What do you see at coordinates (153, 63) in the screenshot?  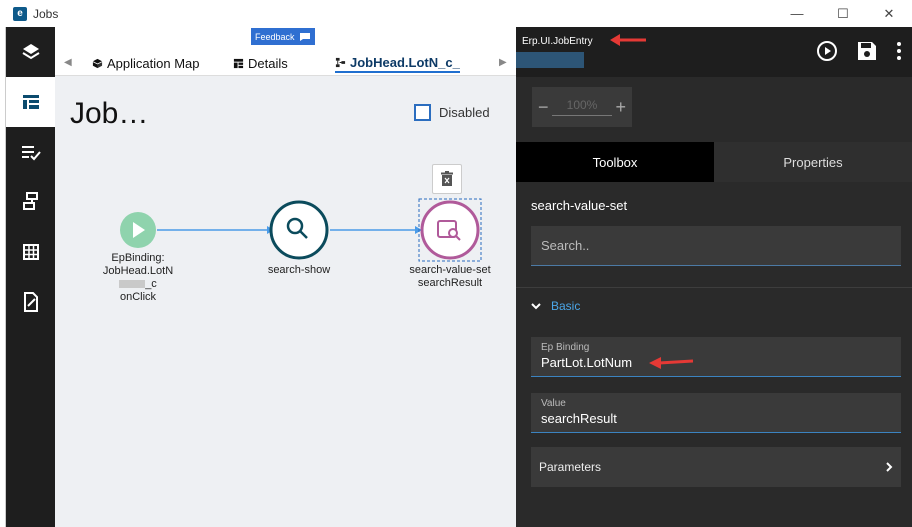 I see `tab-application-map-label: Application Map` at bounding box center [153, 63].